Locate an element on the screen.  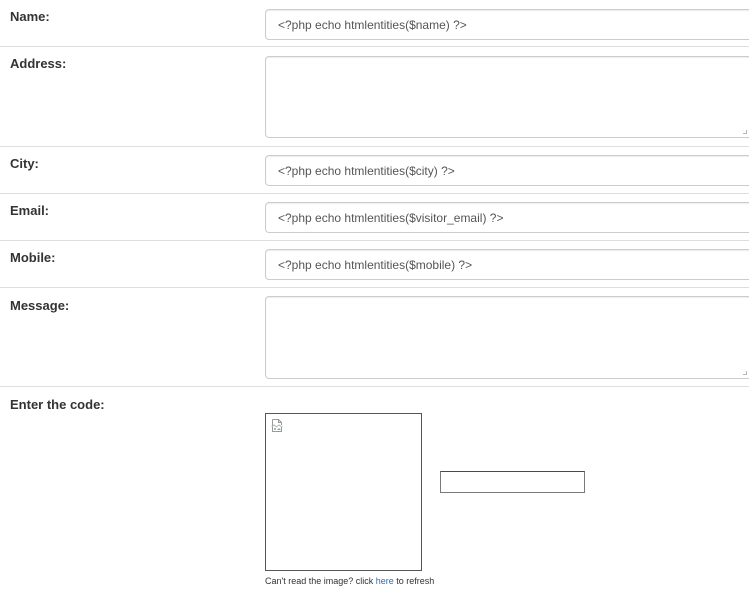
mobile-row: Mobile: is located at coordinates (374, 264).